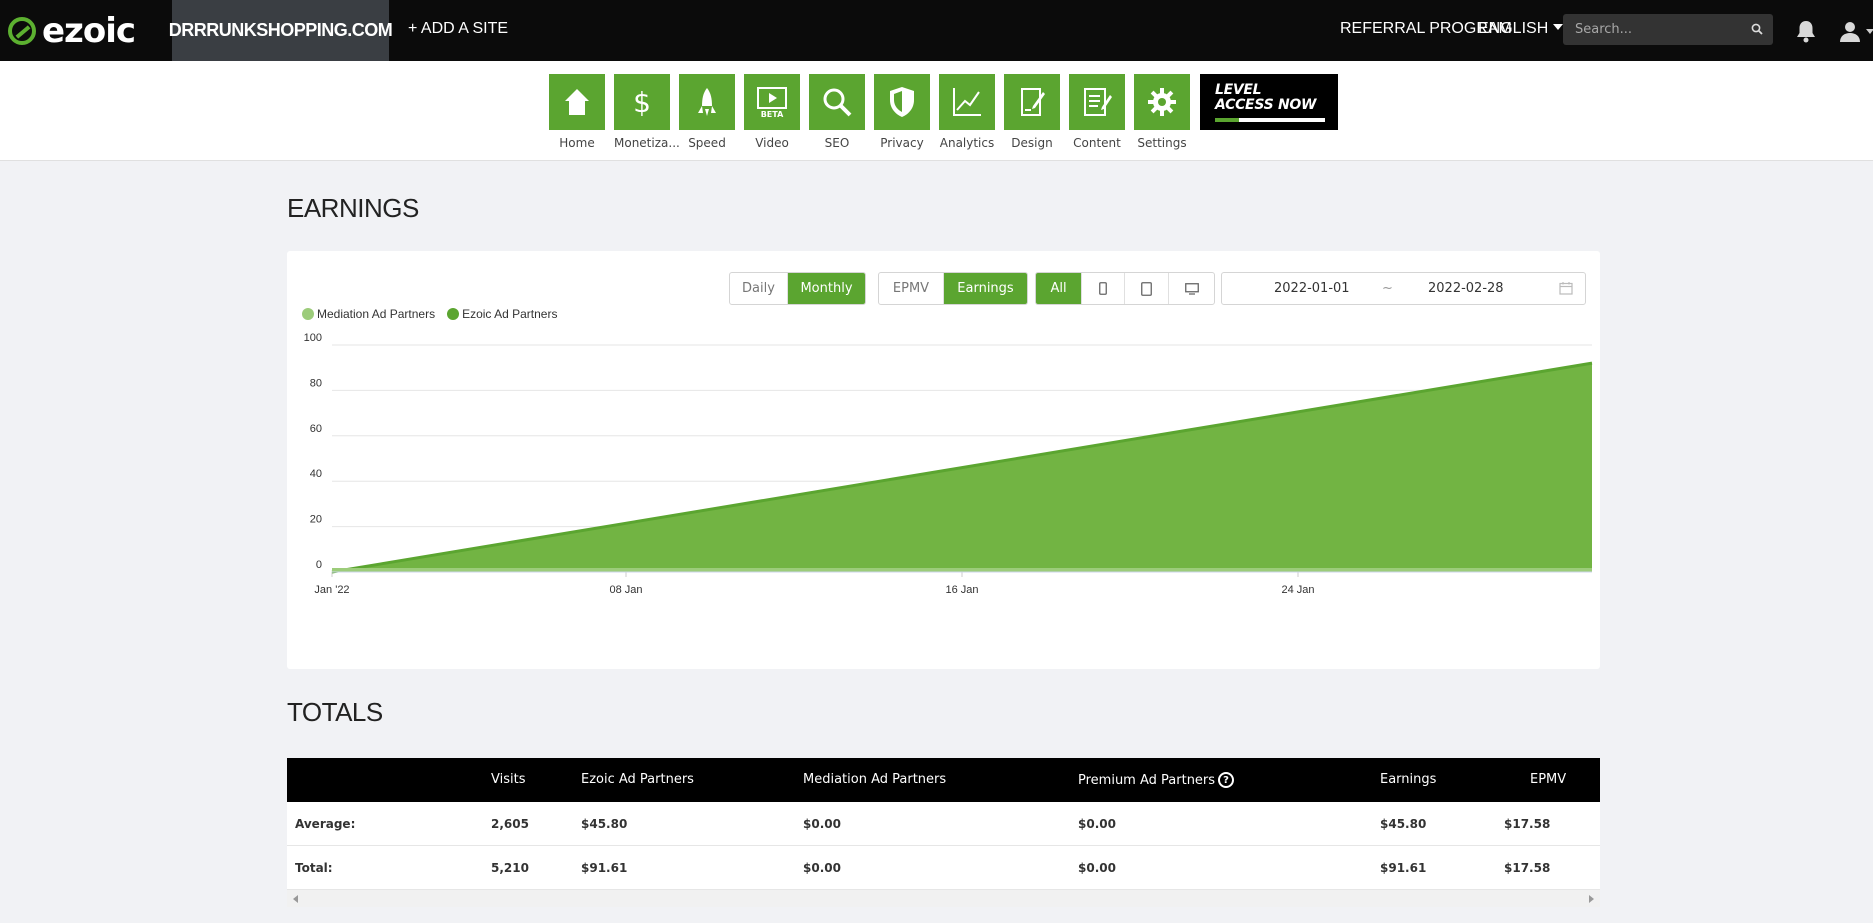 The image size is (1873, 923). What do you see at coordinates (1757, 29) in the screenshot?
I see `search-icon` at bounding box center [1757, 29].